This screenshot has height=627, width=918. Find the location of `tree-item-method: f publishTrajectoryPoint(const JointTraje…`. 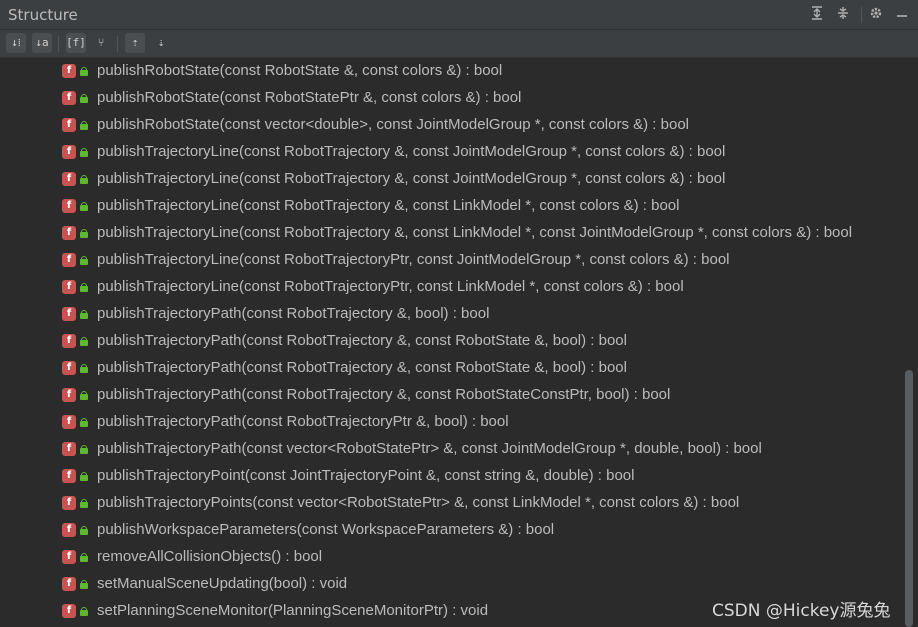

tree-item-method: f publishTrajectoryPoint(const JointTraje… is located at coordinates (450, 476).